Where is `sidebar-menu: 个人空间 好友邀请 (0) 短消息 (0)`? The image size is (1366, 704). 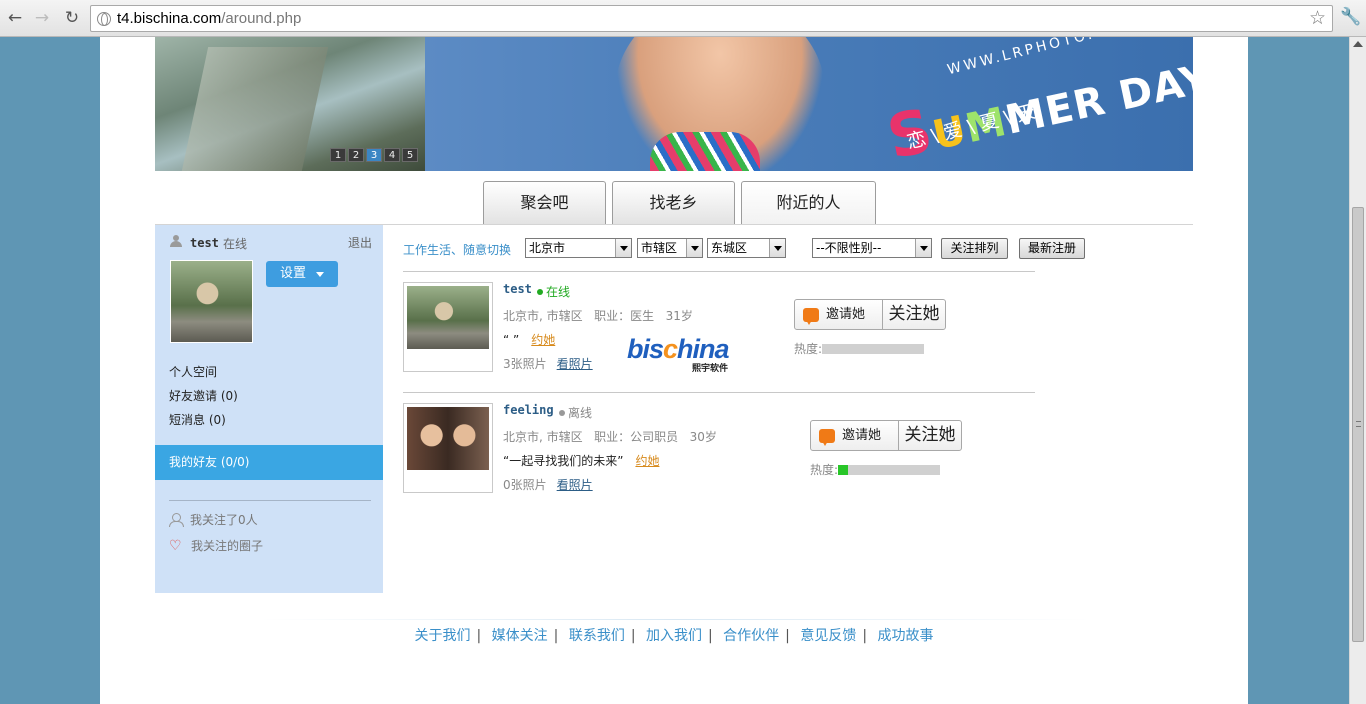
sidebar-menu: 个人空间 好友邀请 (0) 短消息 (0) is located at coordinates (203, 396).